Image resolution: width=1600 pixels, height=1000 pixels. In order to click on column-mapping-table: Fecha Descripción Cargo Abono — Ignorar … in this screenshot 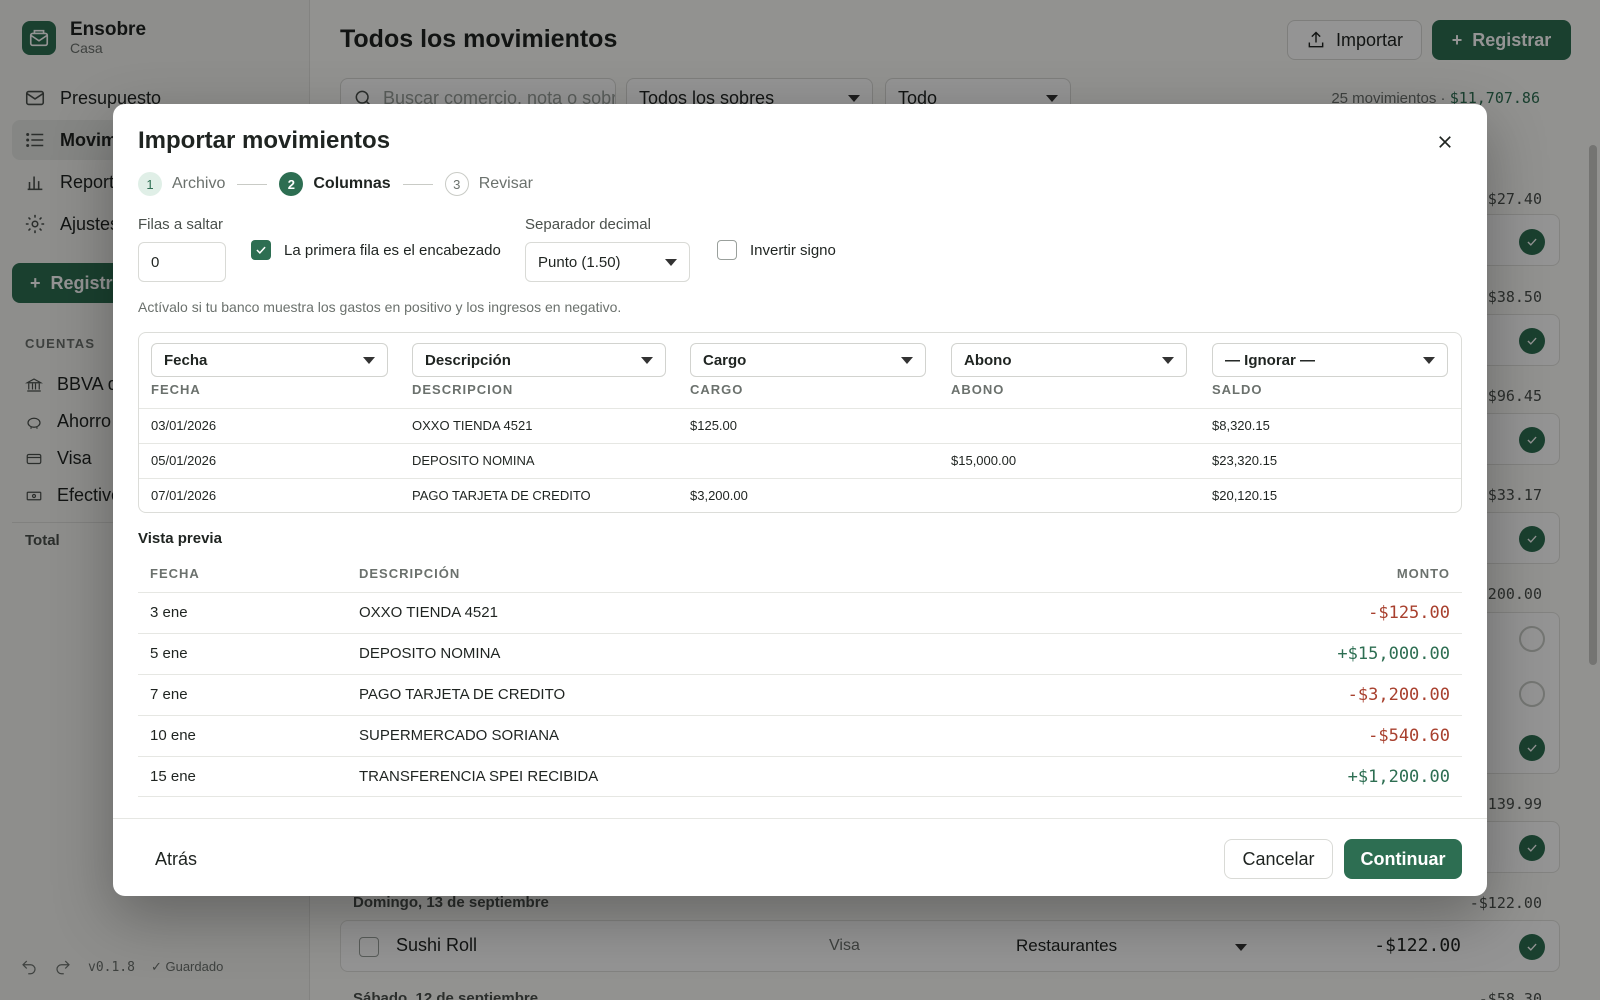, I will do `click(800, 422)`.